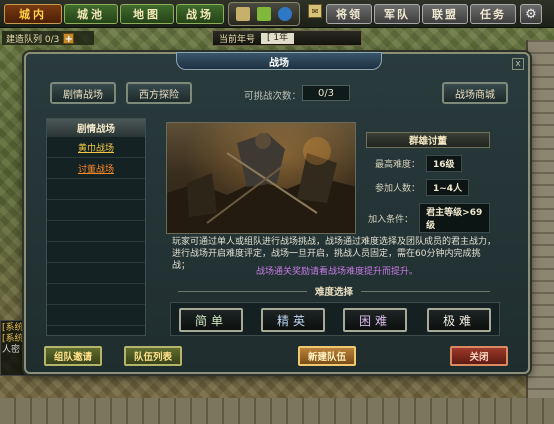 This screenshot has height=424, width=554. Describe the element at coordinates (335, 319) in the screenshot. I see `difficulty-selector: 简单 精英 困难 极难` at that location.